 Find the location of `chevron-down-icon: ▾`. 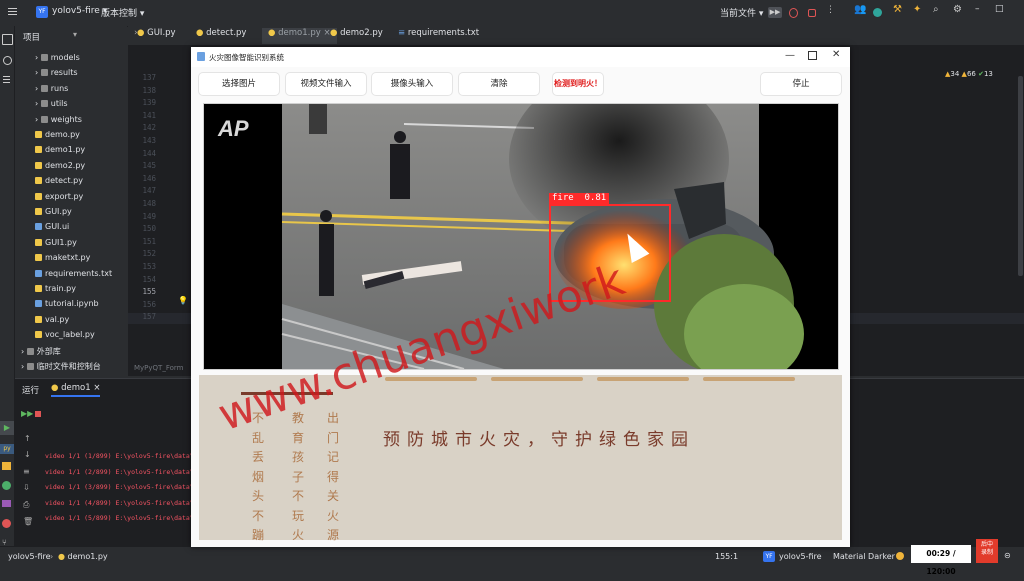

chevron-down-icon: ▾ is located at coordinates (75, 34).